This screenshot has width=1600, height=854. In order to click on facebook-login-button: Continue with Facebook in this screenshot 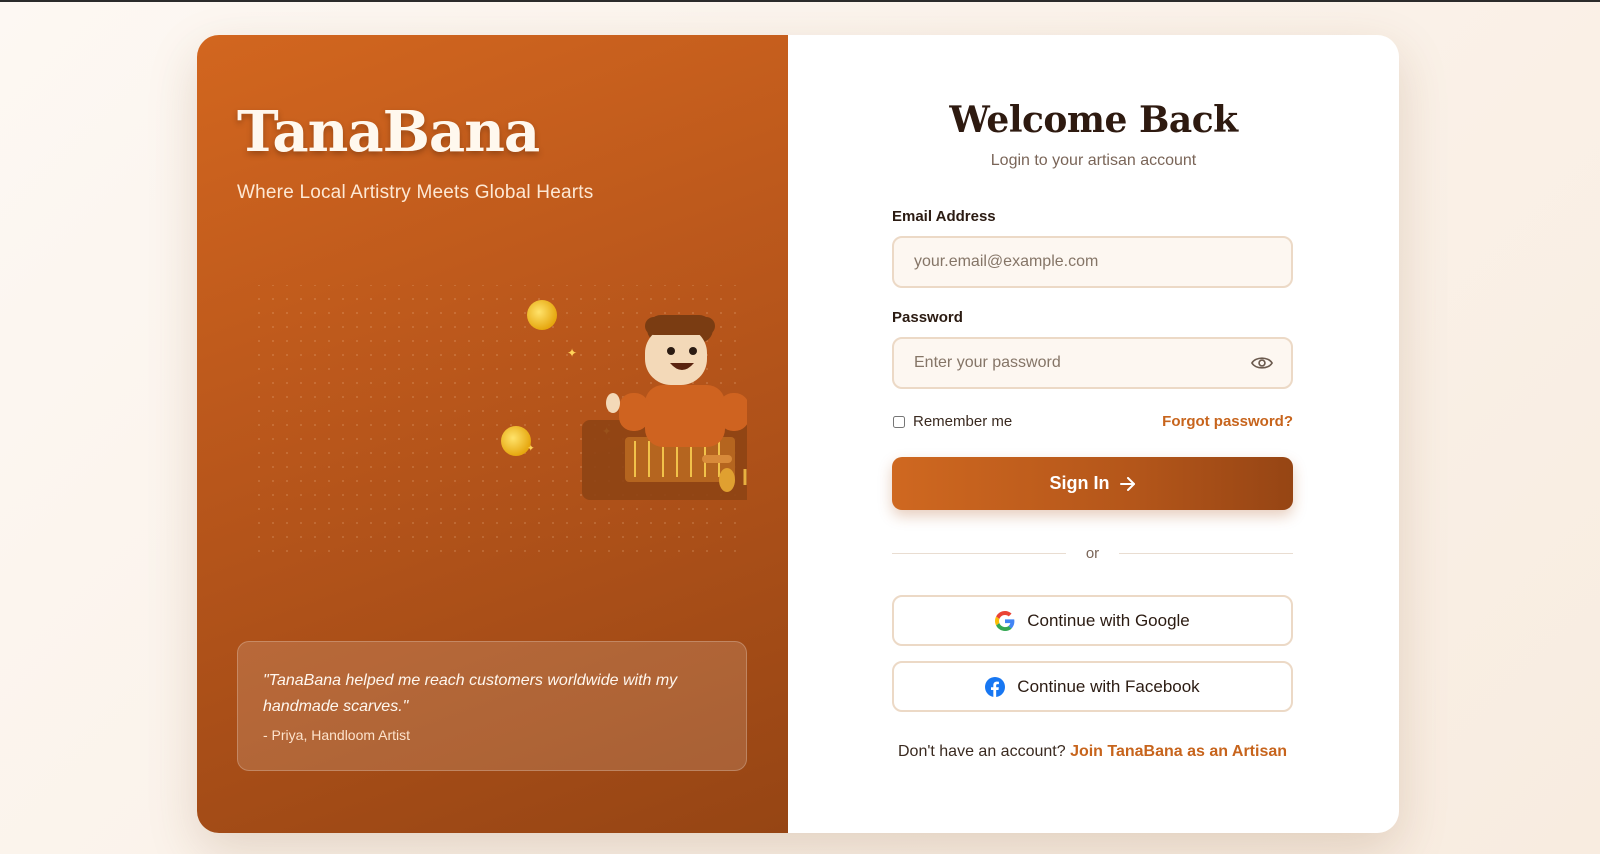, I will do `click(1092, 686)`.